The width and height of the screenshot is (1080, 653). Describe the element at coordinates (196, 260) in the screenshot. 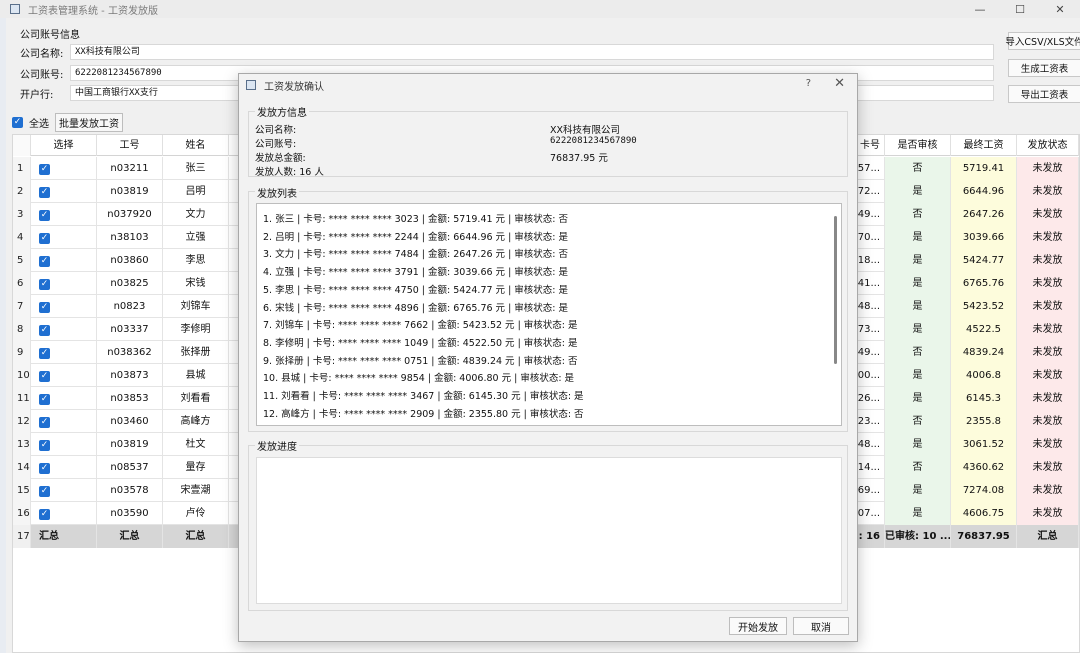

I see `employee-name-cell: 李思` at that location.